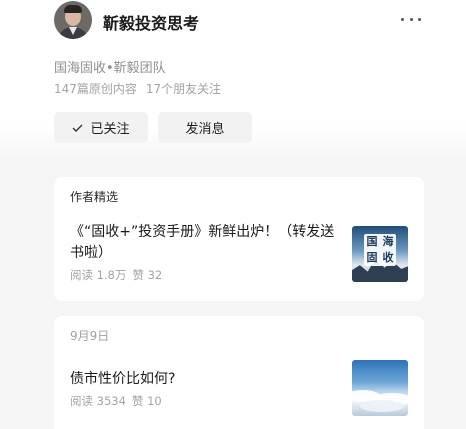 The height and width of the screenshot is (429, 466). I want to click on check-icon, so click(77, 128).